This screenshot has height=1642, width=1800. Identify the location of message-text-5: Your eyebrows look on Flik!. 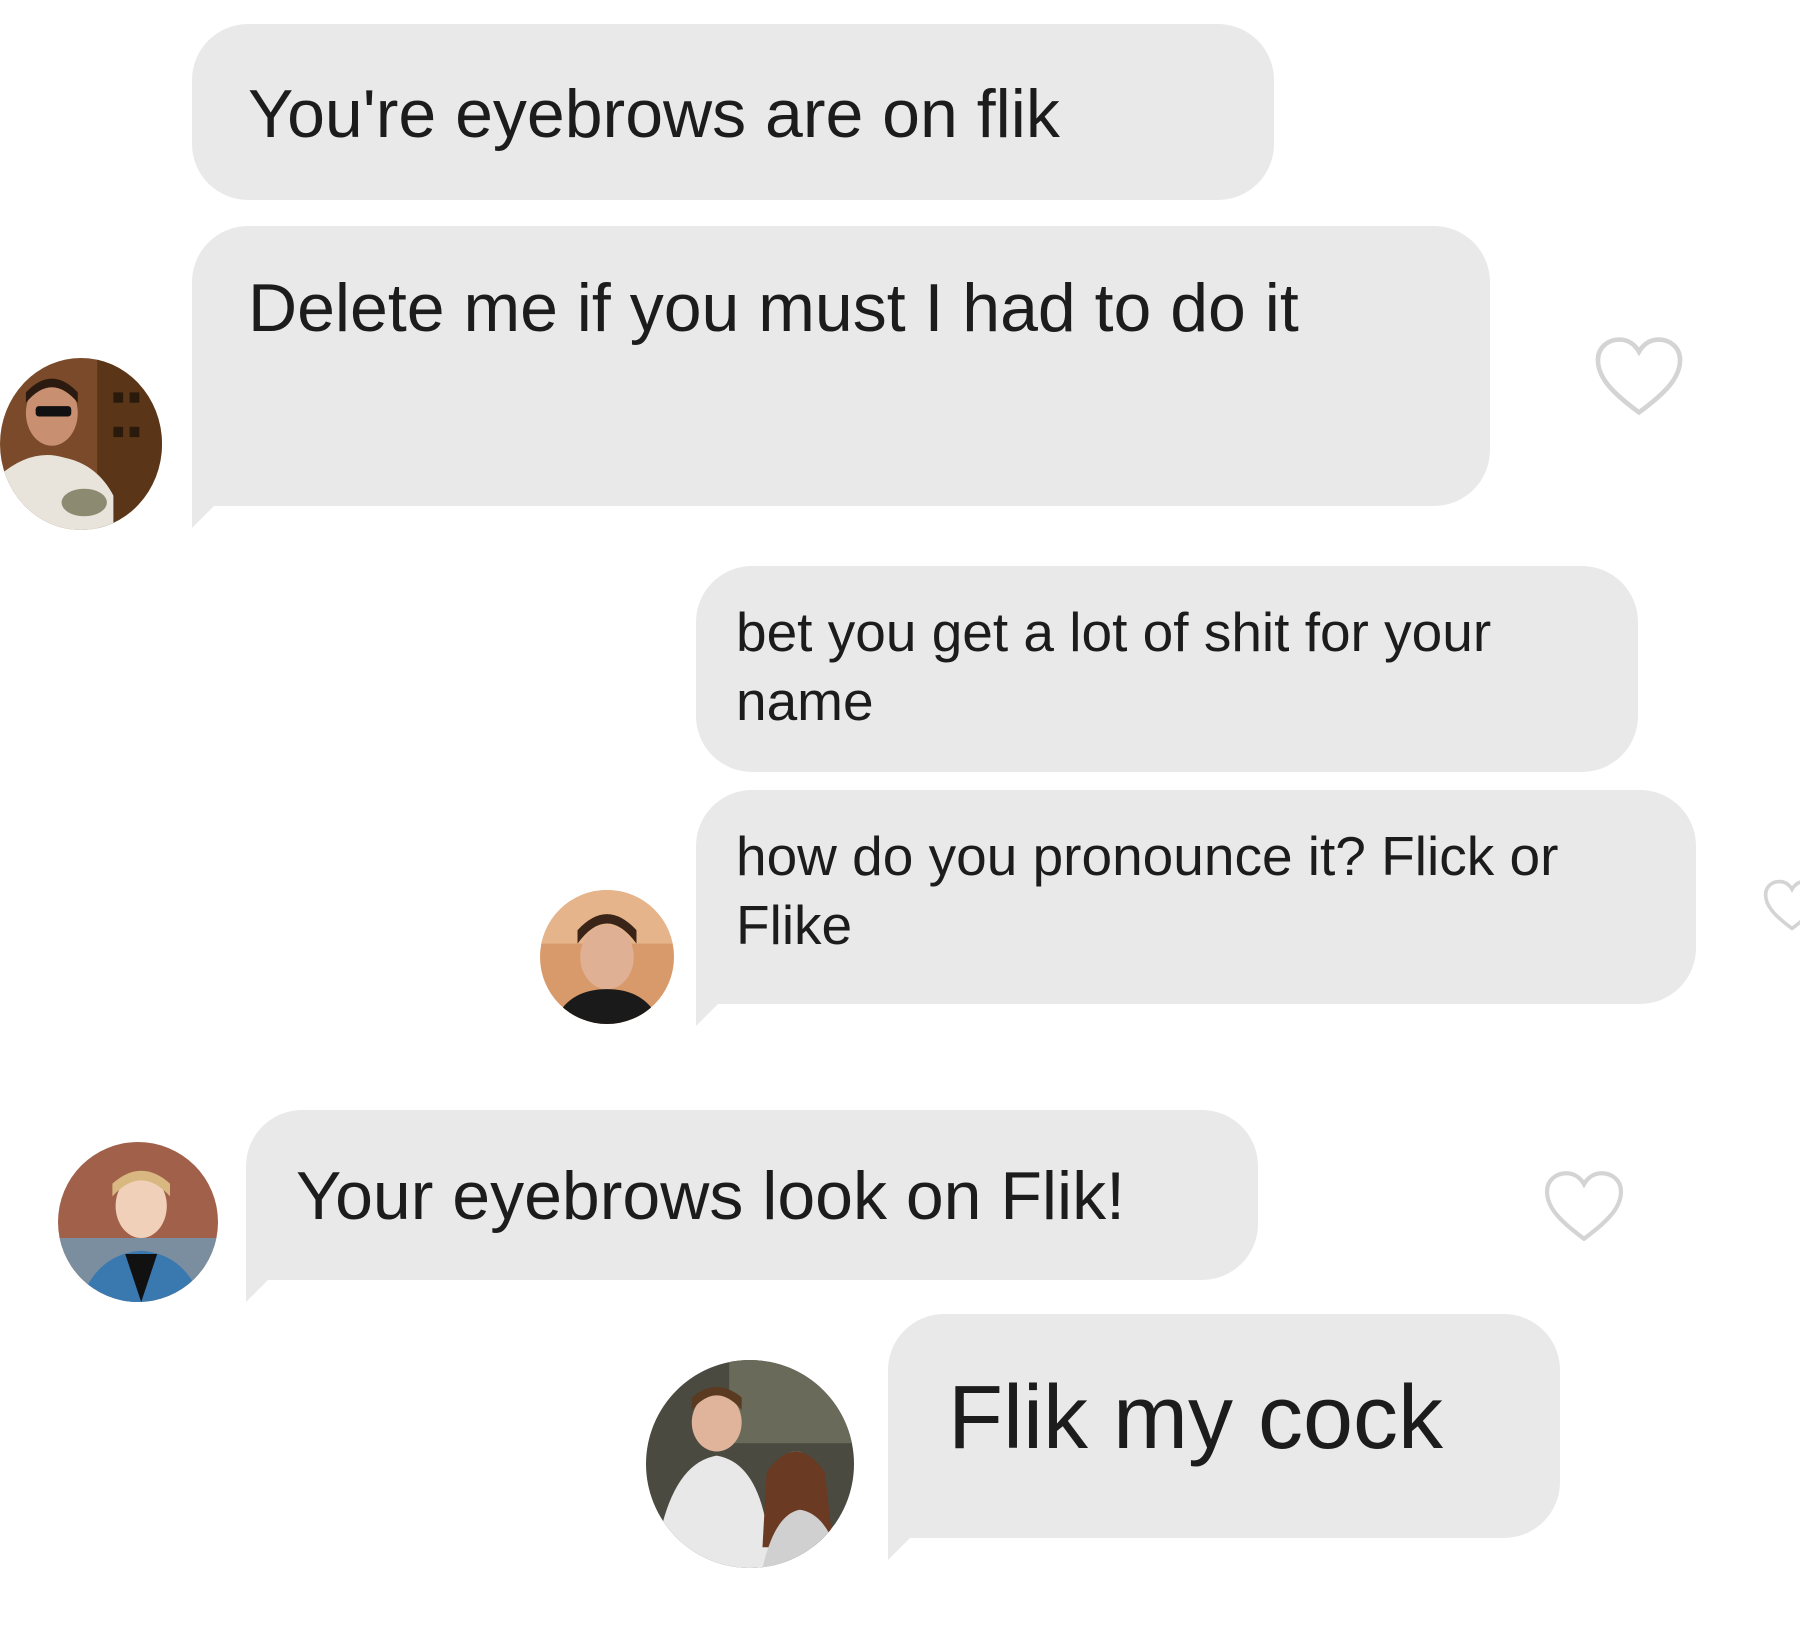
(711, 1196).